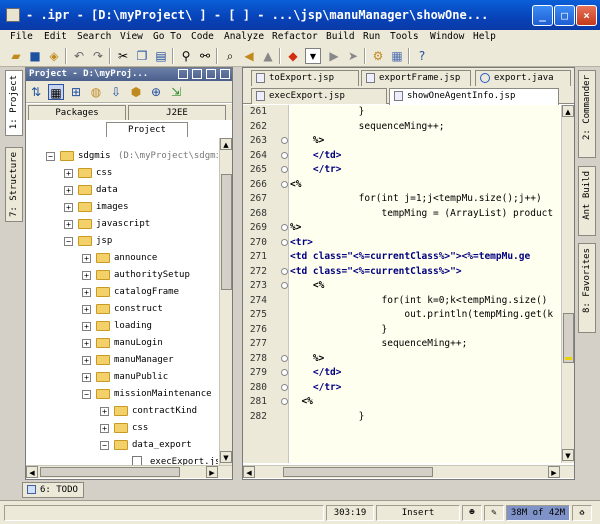  I want to click on menu-goto: Go To, so click(167, 36).